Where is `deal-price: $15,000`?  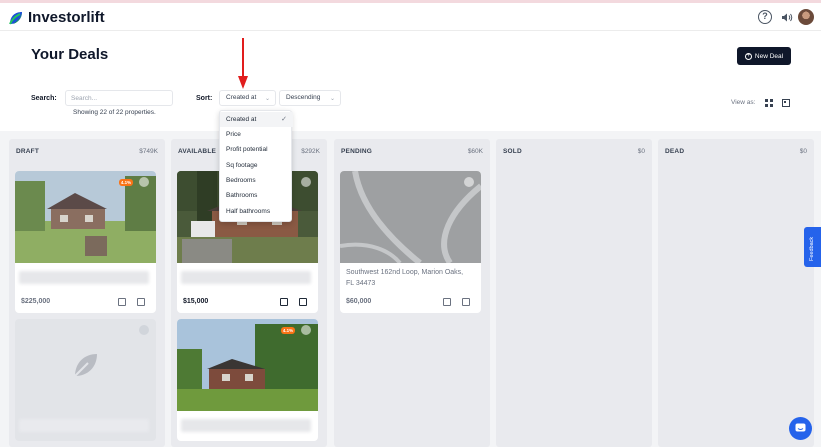 deal-price: $15,000 is located at coordinates (196, 301).